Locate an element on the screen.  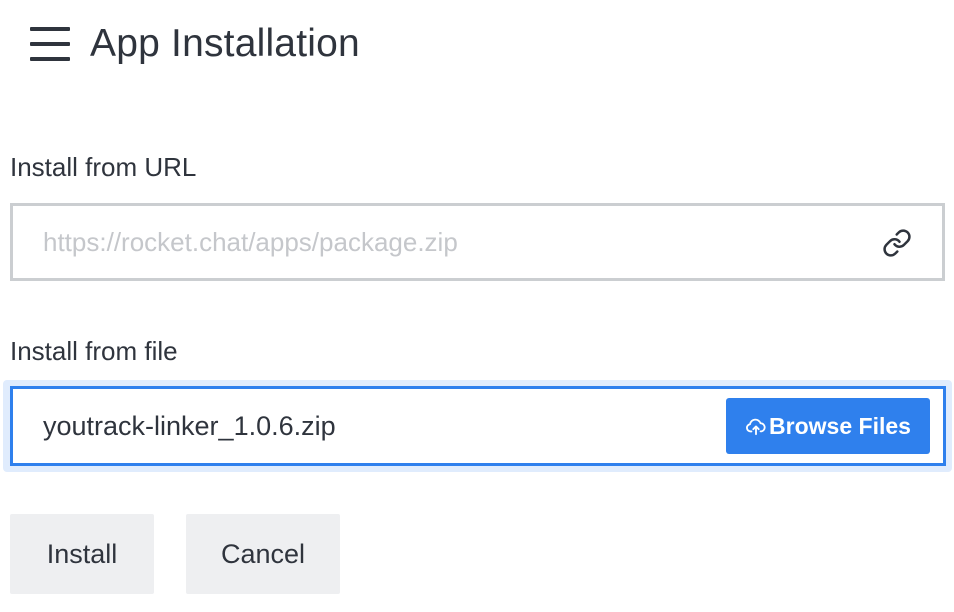
page-header: App Installation is located at coordinates (195, 44).